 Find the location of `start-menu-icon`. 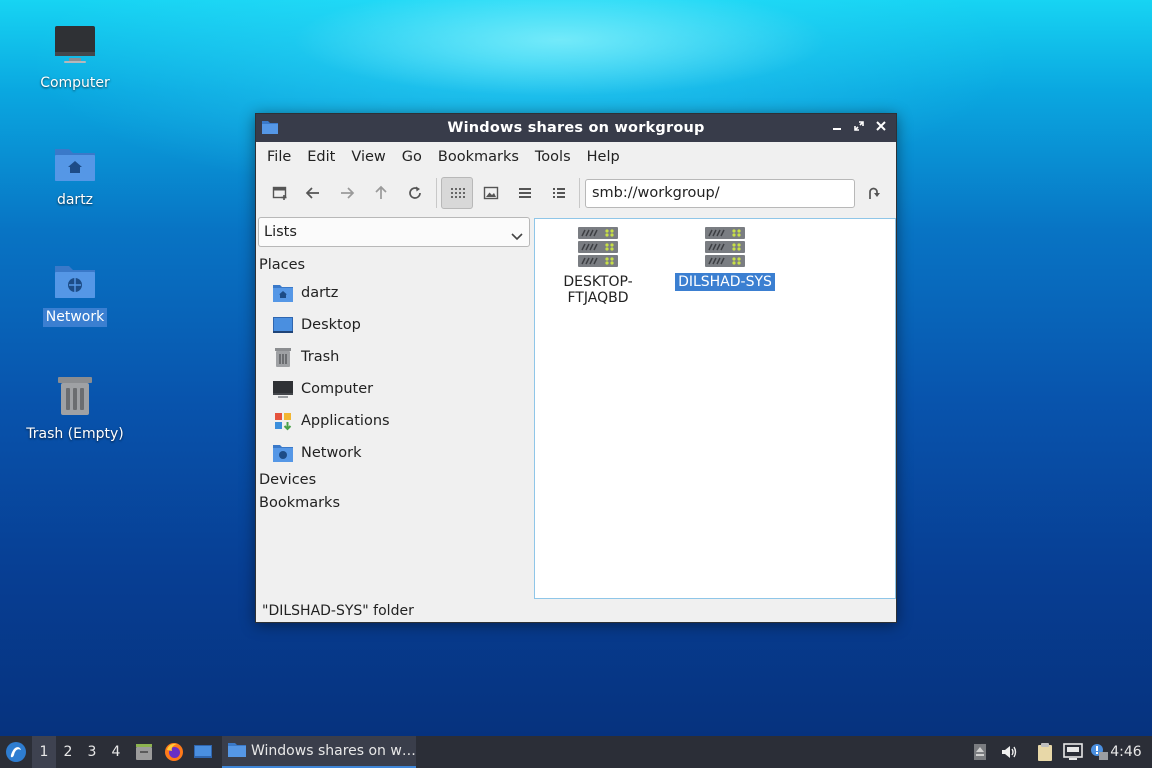

start-menu-icon is located at coordinates (16, 752).